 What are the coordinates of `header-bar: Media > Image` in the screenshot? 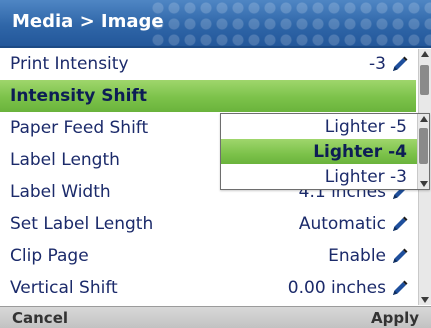 It's located at (215, 24).